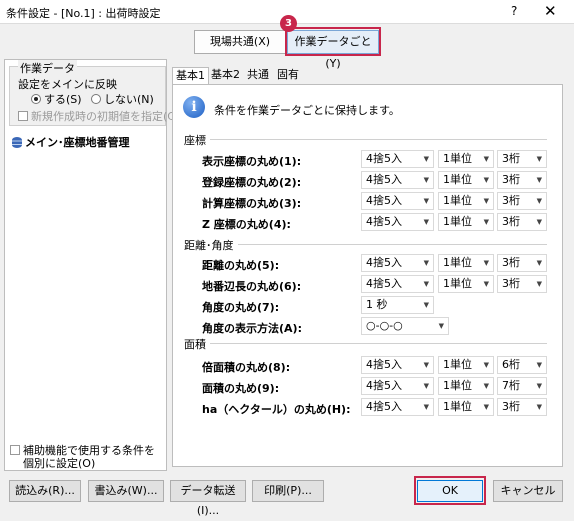  Describe the element at coordinates (522, 263) in the screenshot. I see `distance-digits-select: 3桁 ▼` at that location.